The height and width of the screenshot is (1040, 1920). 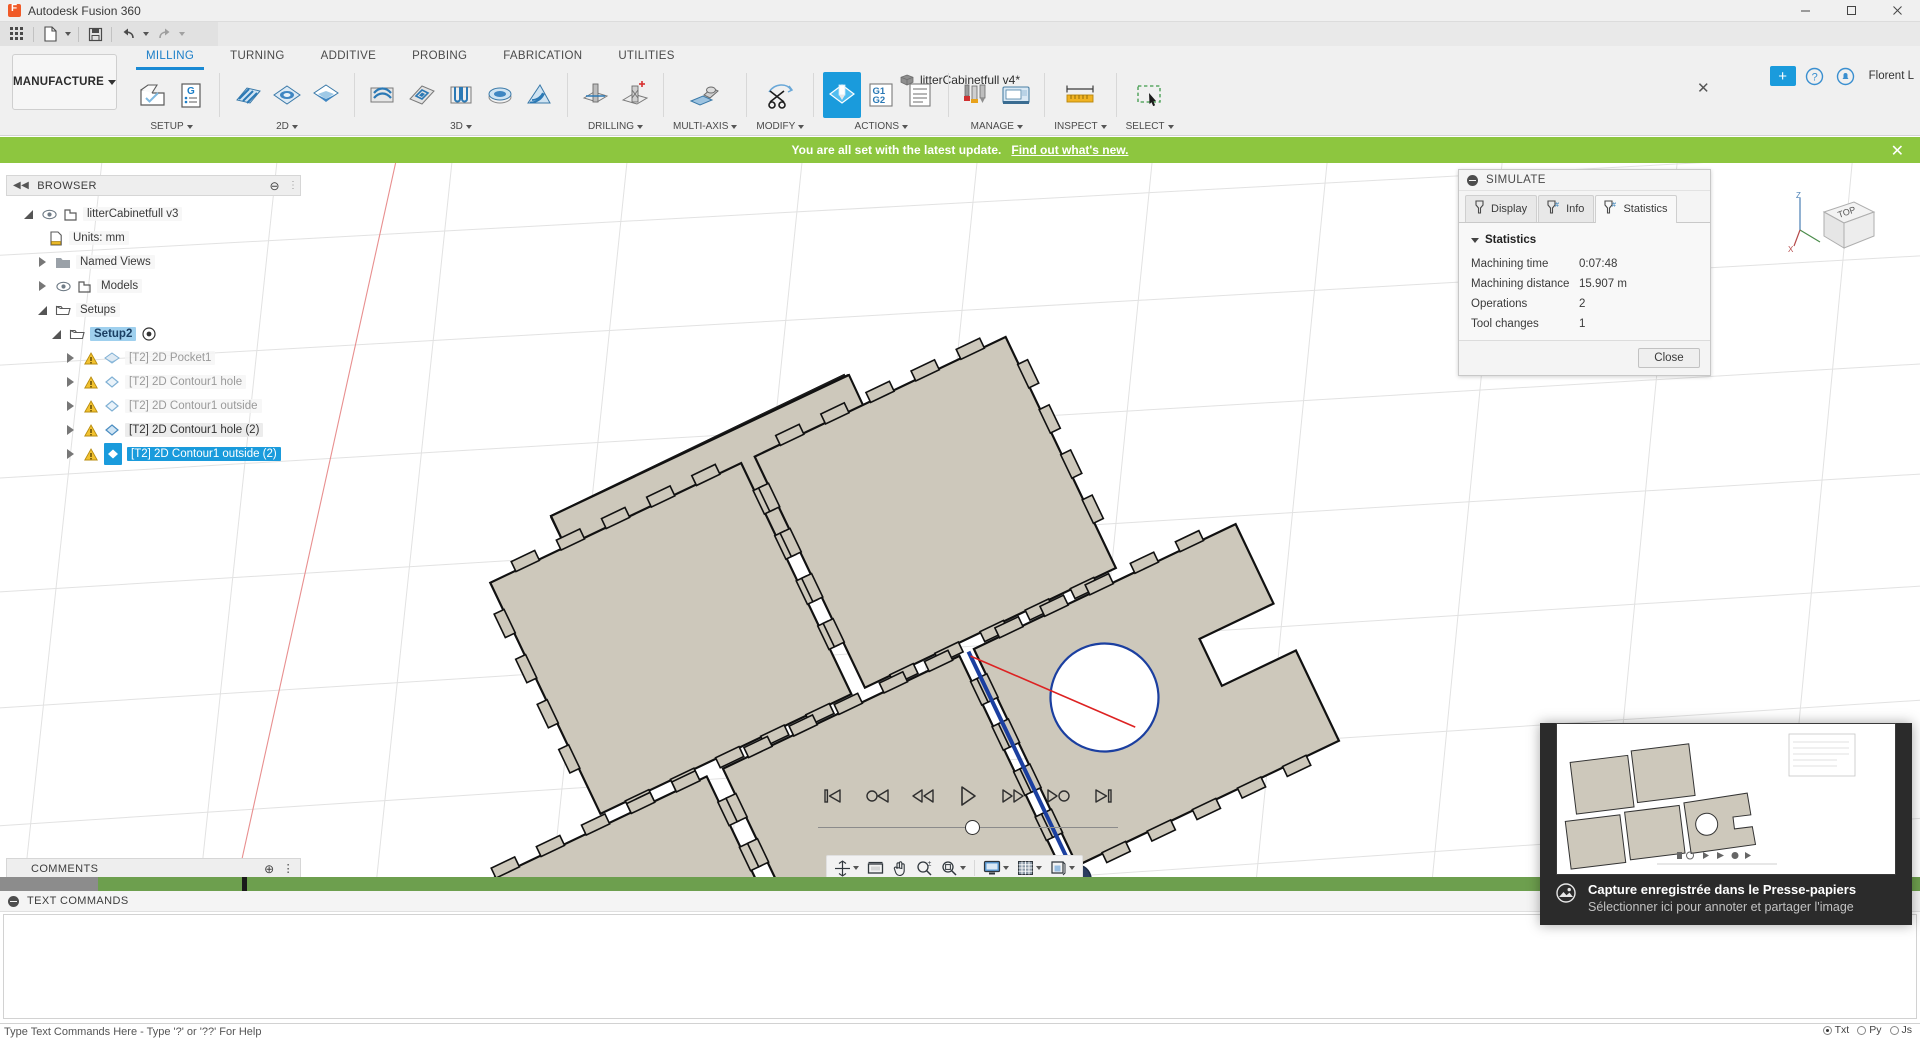 What do you see at coordinates (153, 238) in the screenshot?
I see `tree-row-units: Units: mm` at bounding box center [153, 238].